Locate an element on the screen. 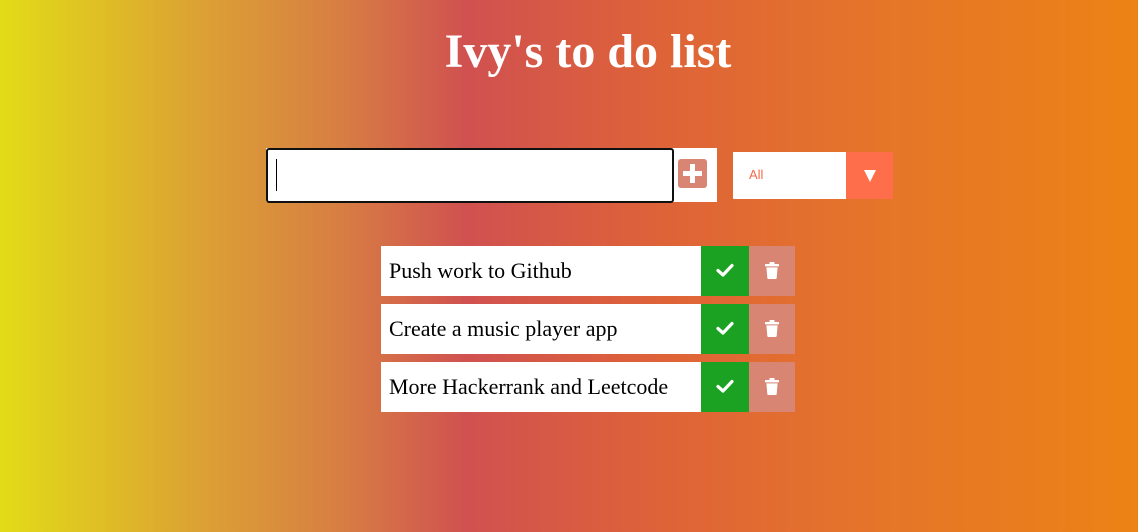 The width and height of the screenshot is (1138, 532). todo-item: More Hackerrank and Leetcode is located at coordinates (588, 387).